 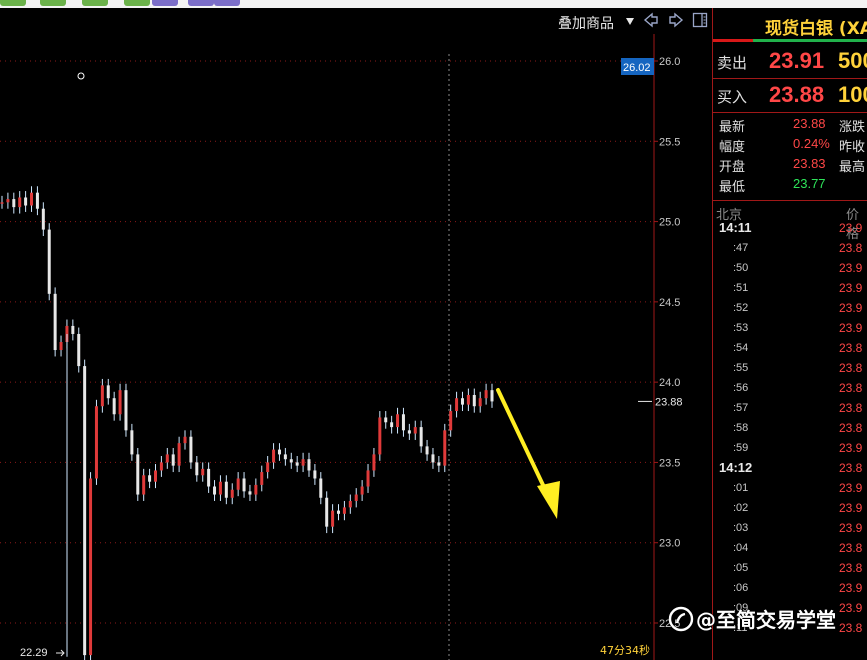 What do you see at coordinates (630, 21) in the screenshot?
I see `chevron-down-icon` at bounding box center [630, 21].